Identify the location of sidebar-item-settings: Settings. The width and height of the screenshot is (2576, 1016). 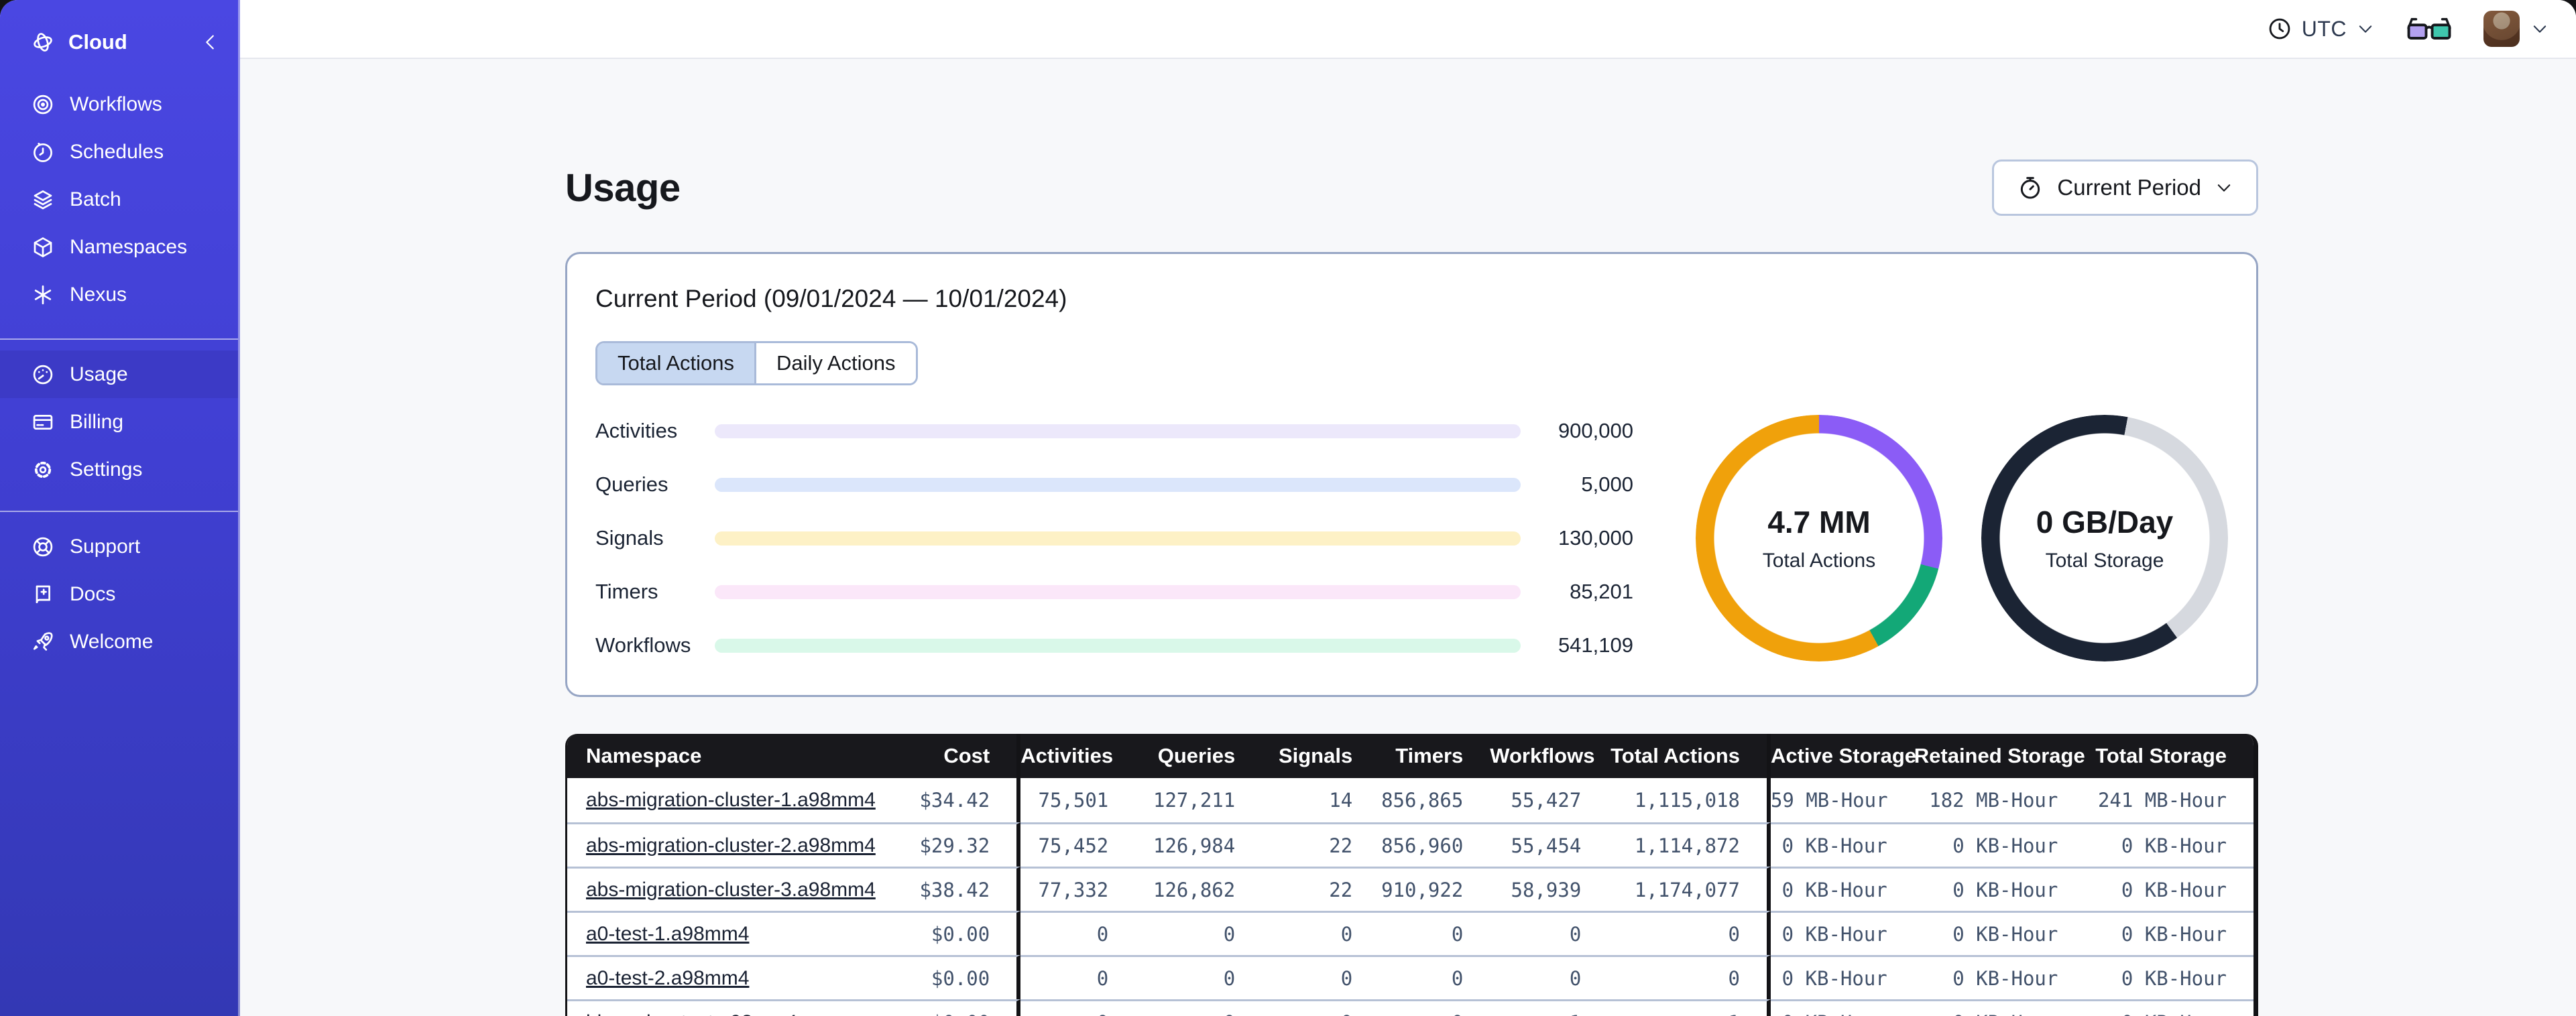
(119, 470).